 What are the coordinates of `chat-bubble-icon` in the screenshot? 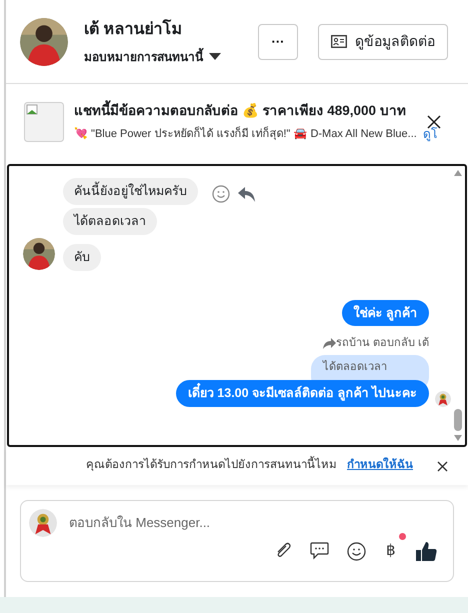 It's located at (319, 551).